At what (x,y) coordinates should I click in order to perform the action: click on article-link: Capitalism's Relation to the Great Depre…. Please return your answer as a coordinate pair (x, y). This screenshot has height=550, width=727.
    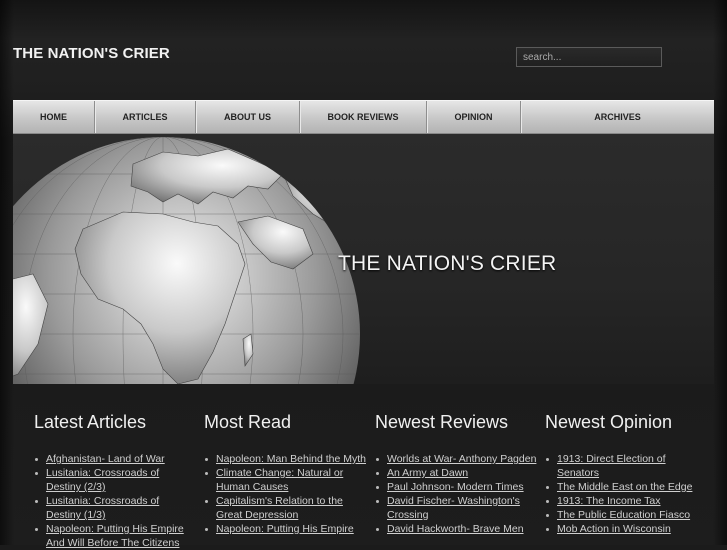
    Looking at the image, I should click on (279, 508).